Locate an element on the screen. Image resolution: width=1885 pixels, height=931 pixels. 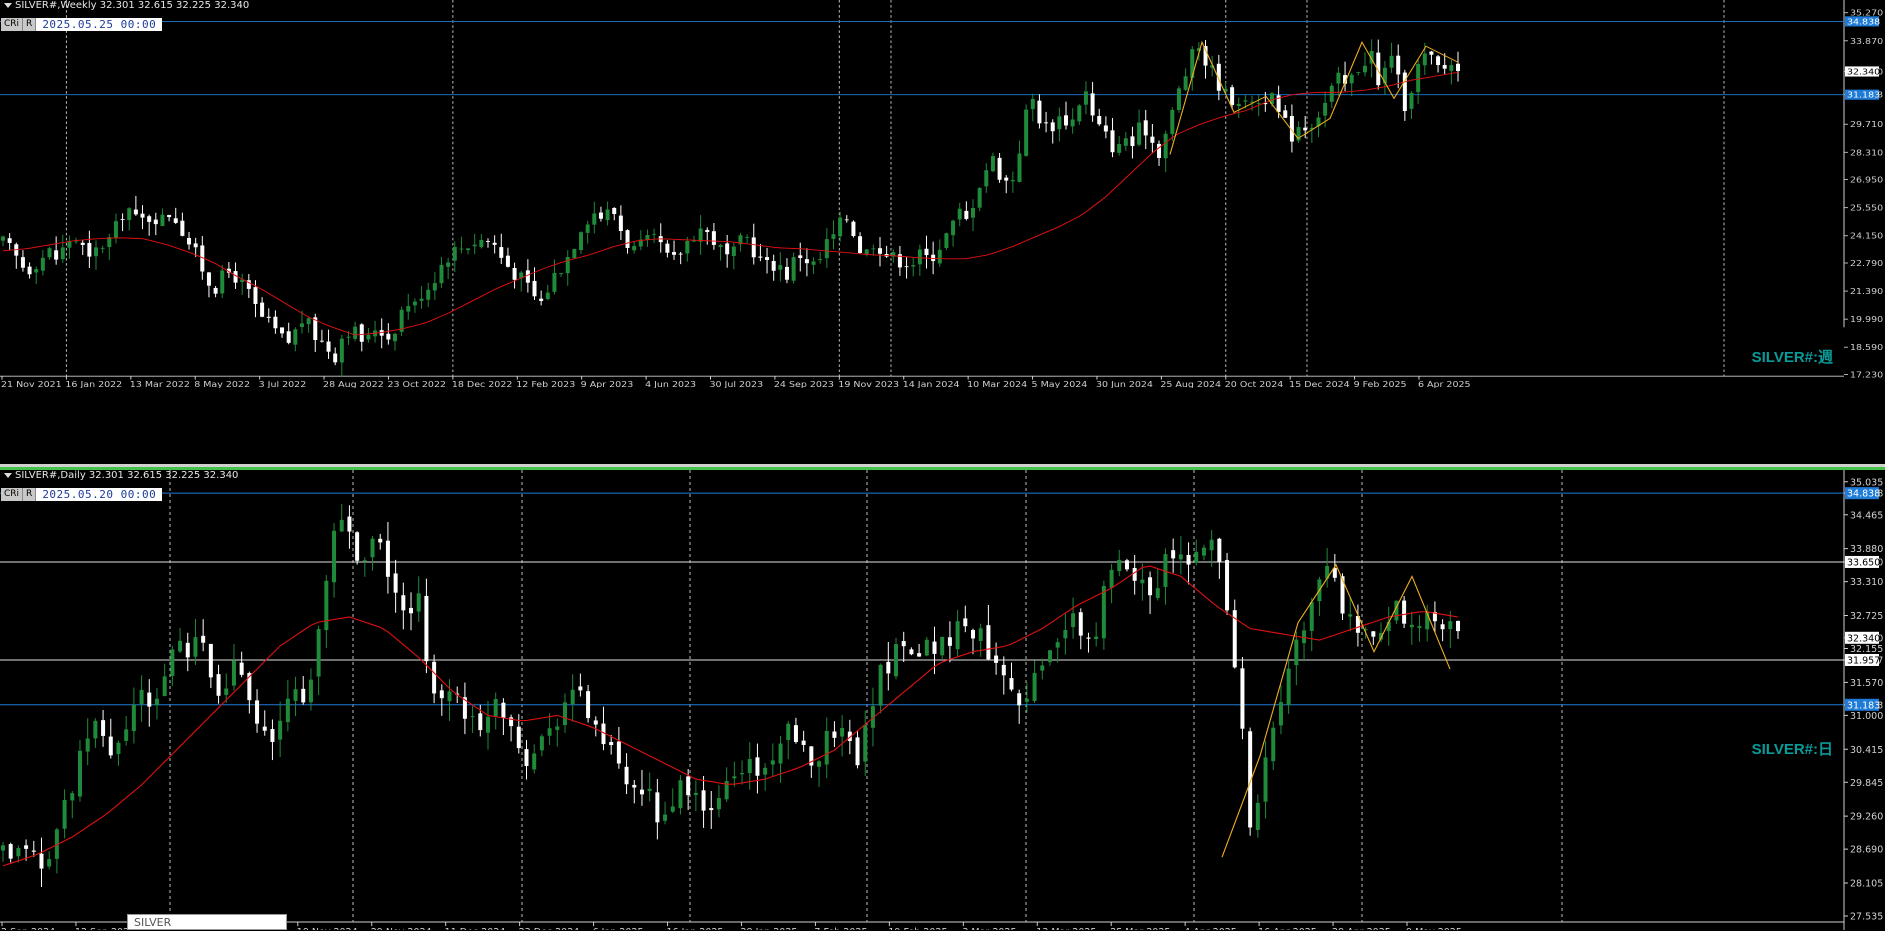
weekly-date-box: 2025.05.25 00:00 is located at coordinates (99, 24).